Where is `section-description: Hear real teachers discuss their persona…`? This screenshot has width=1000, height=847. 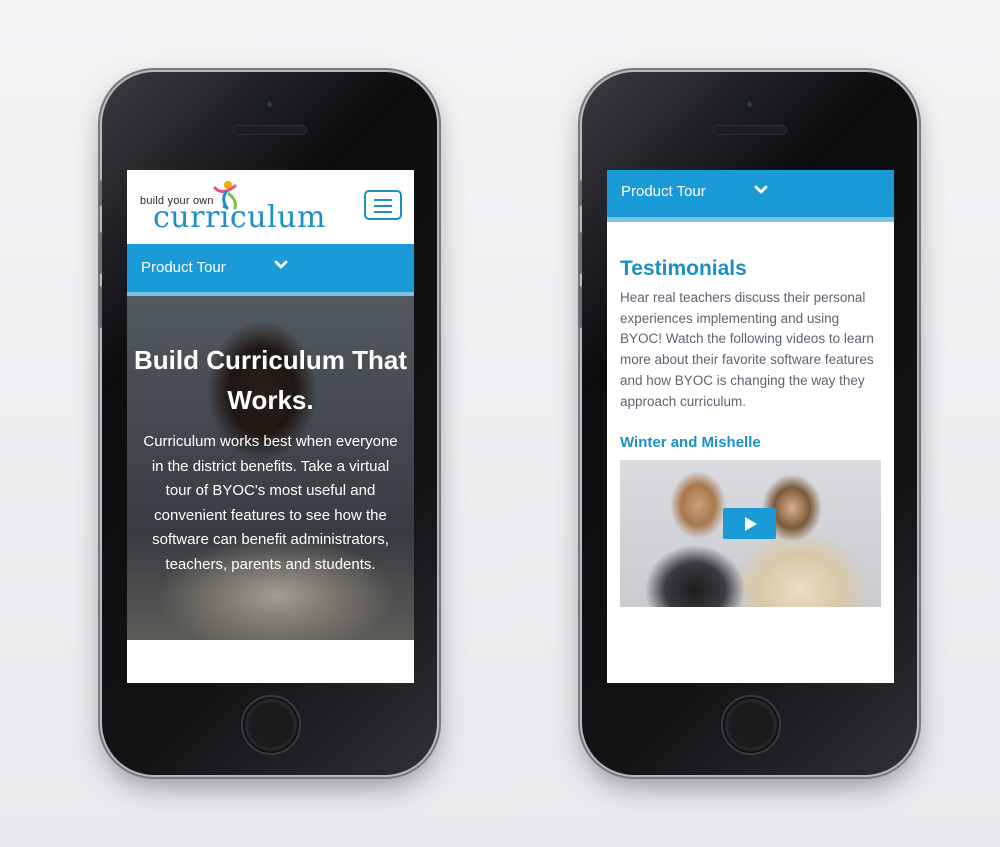
section-description: Hear real teachers discuss their persona… is located at coordinates (747, 349).